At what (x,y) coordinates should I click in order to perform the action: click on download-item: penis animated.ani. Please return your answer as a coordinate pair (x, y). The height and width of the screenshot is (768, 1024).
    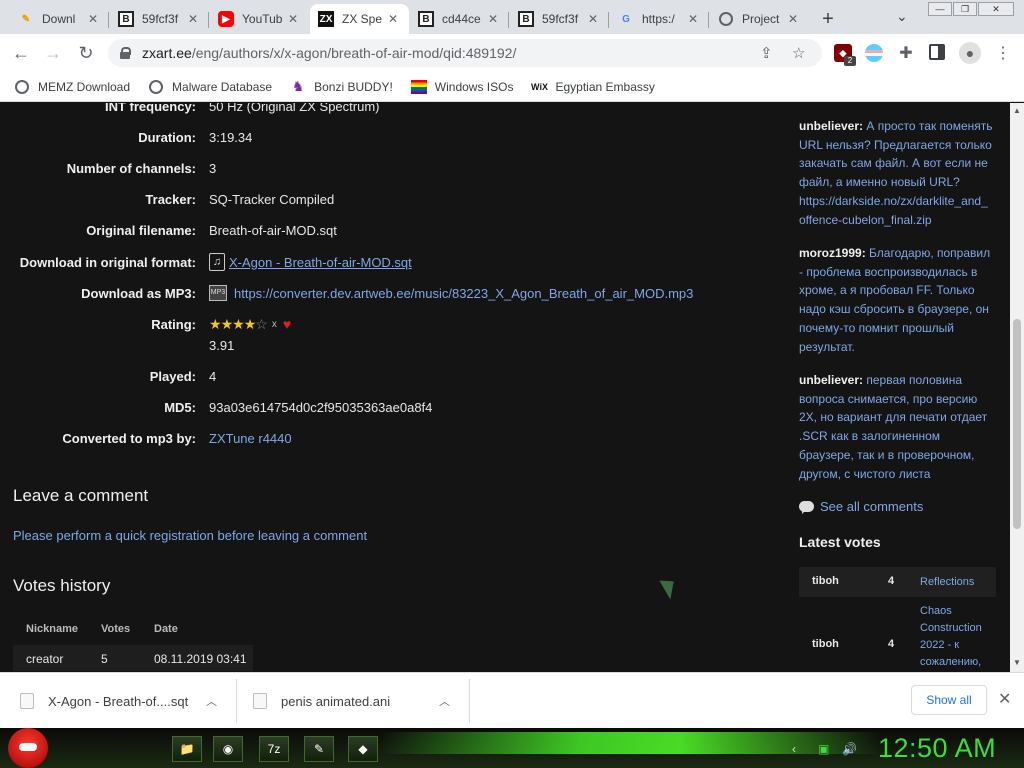
    Looking at the image, I should click on (321, 701).